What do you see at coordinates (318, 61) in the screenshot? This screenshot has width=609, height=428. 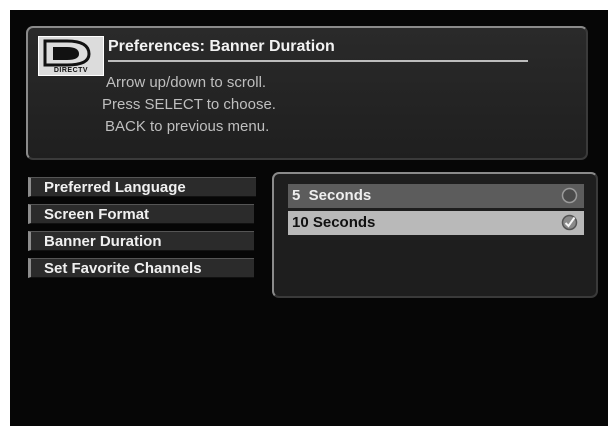 I see `title-divider` at bounding box center [318, 61].